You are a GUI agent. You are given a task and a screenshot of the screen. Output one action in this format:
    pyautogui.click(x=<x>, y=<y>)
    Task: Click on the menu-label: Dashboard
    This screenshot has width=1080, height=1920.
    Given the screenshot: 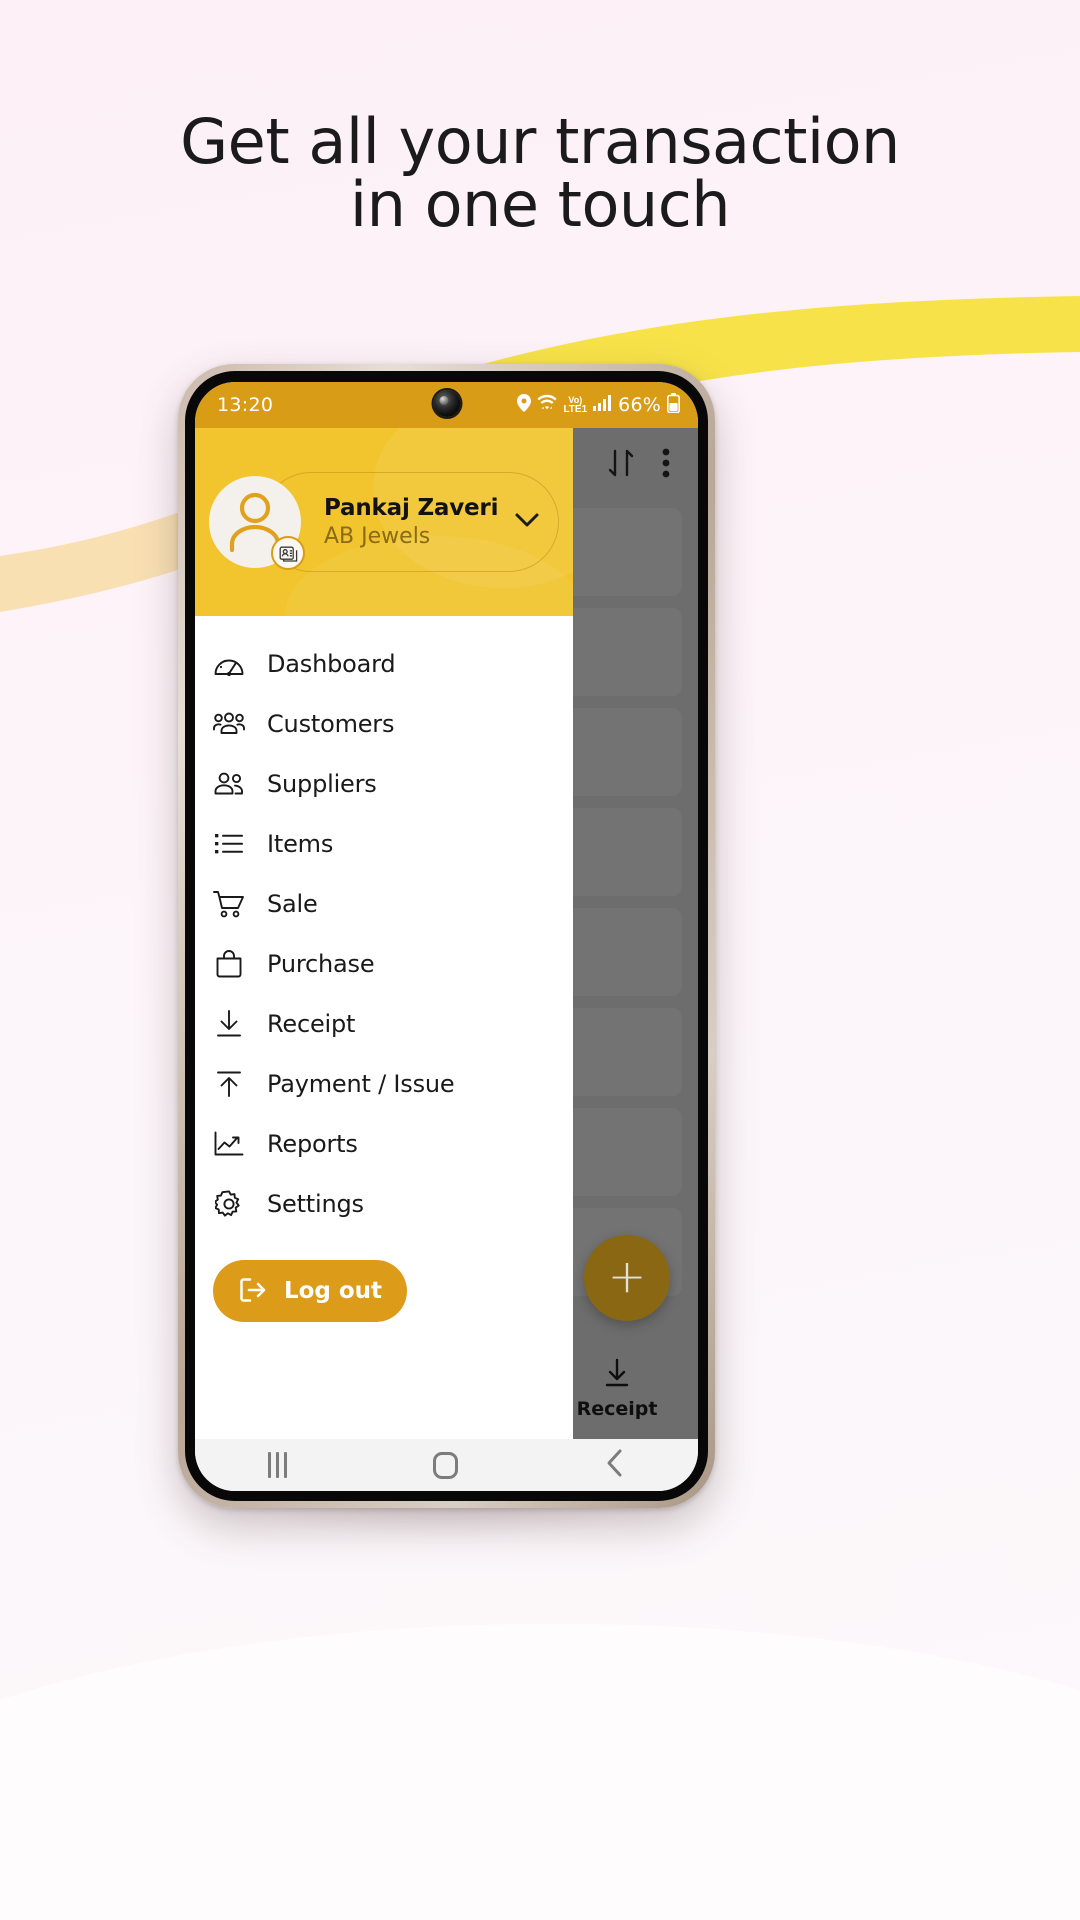 What is the action you would take?
    pyautogui.click(x=331, y=664)
    